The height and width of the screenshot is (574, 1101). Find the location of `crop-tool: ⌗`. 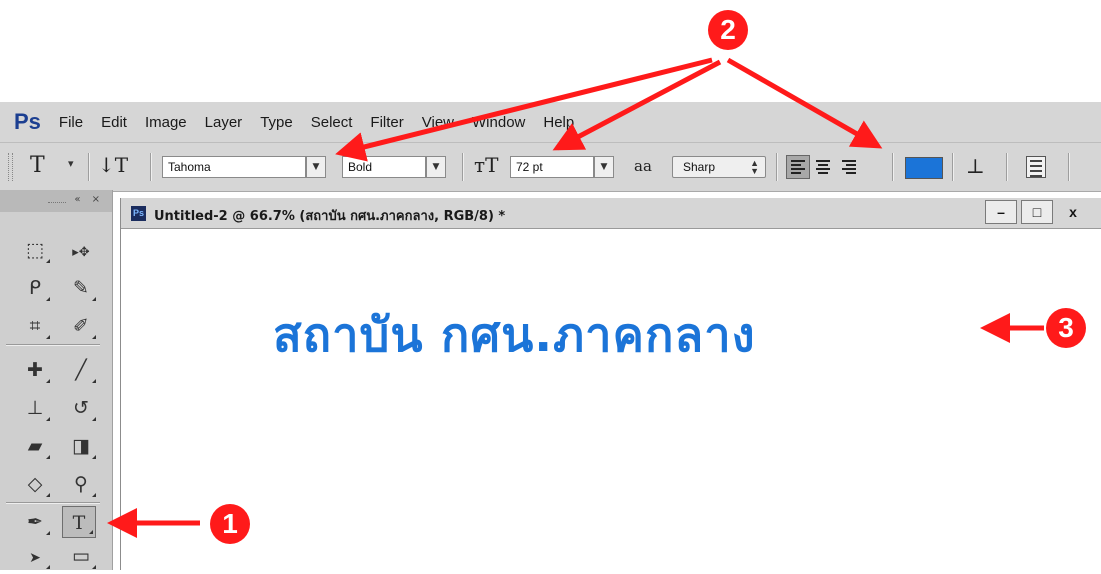

crop-tool: ⌗ is located at coordinates (35, 326).